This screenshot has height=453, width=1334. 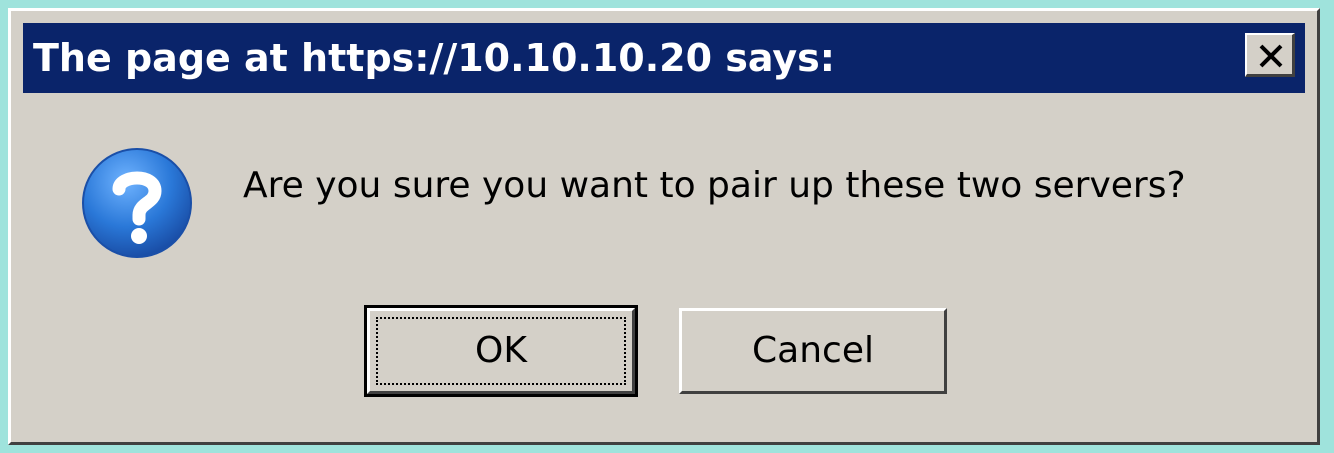 I want to click on close-icon, so click(x=1271, y=56).